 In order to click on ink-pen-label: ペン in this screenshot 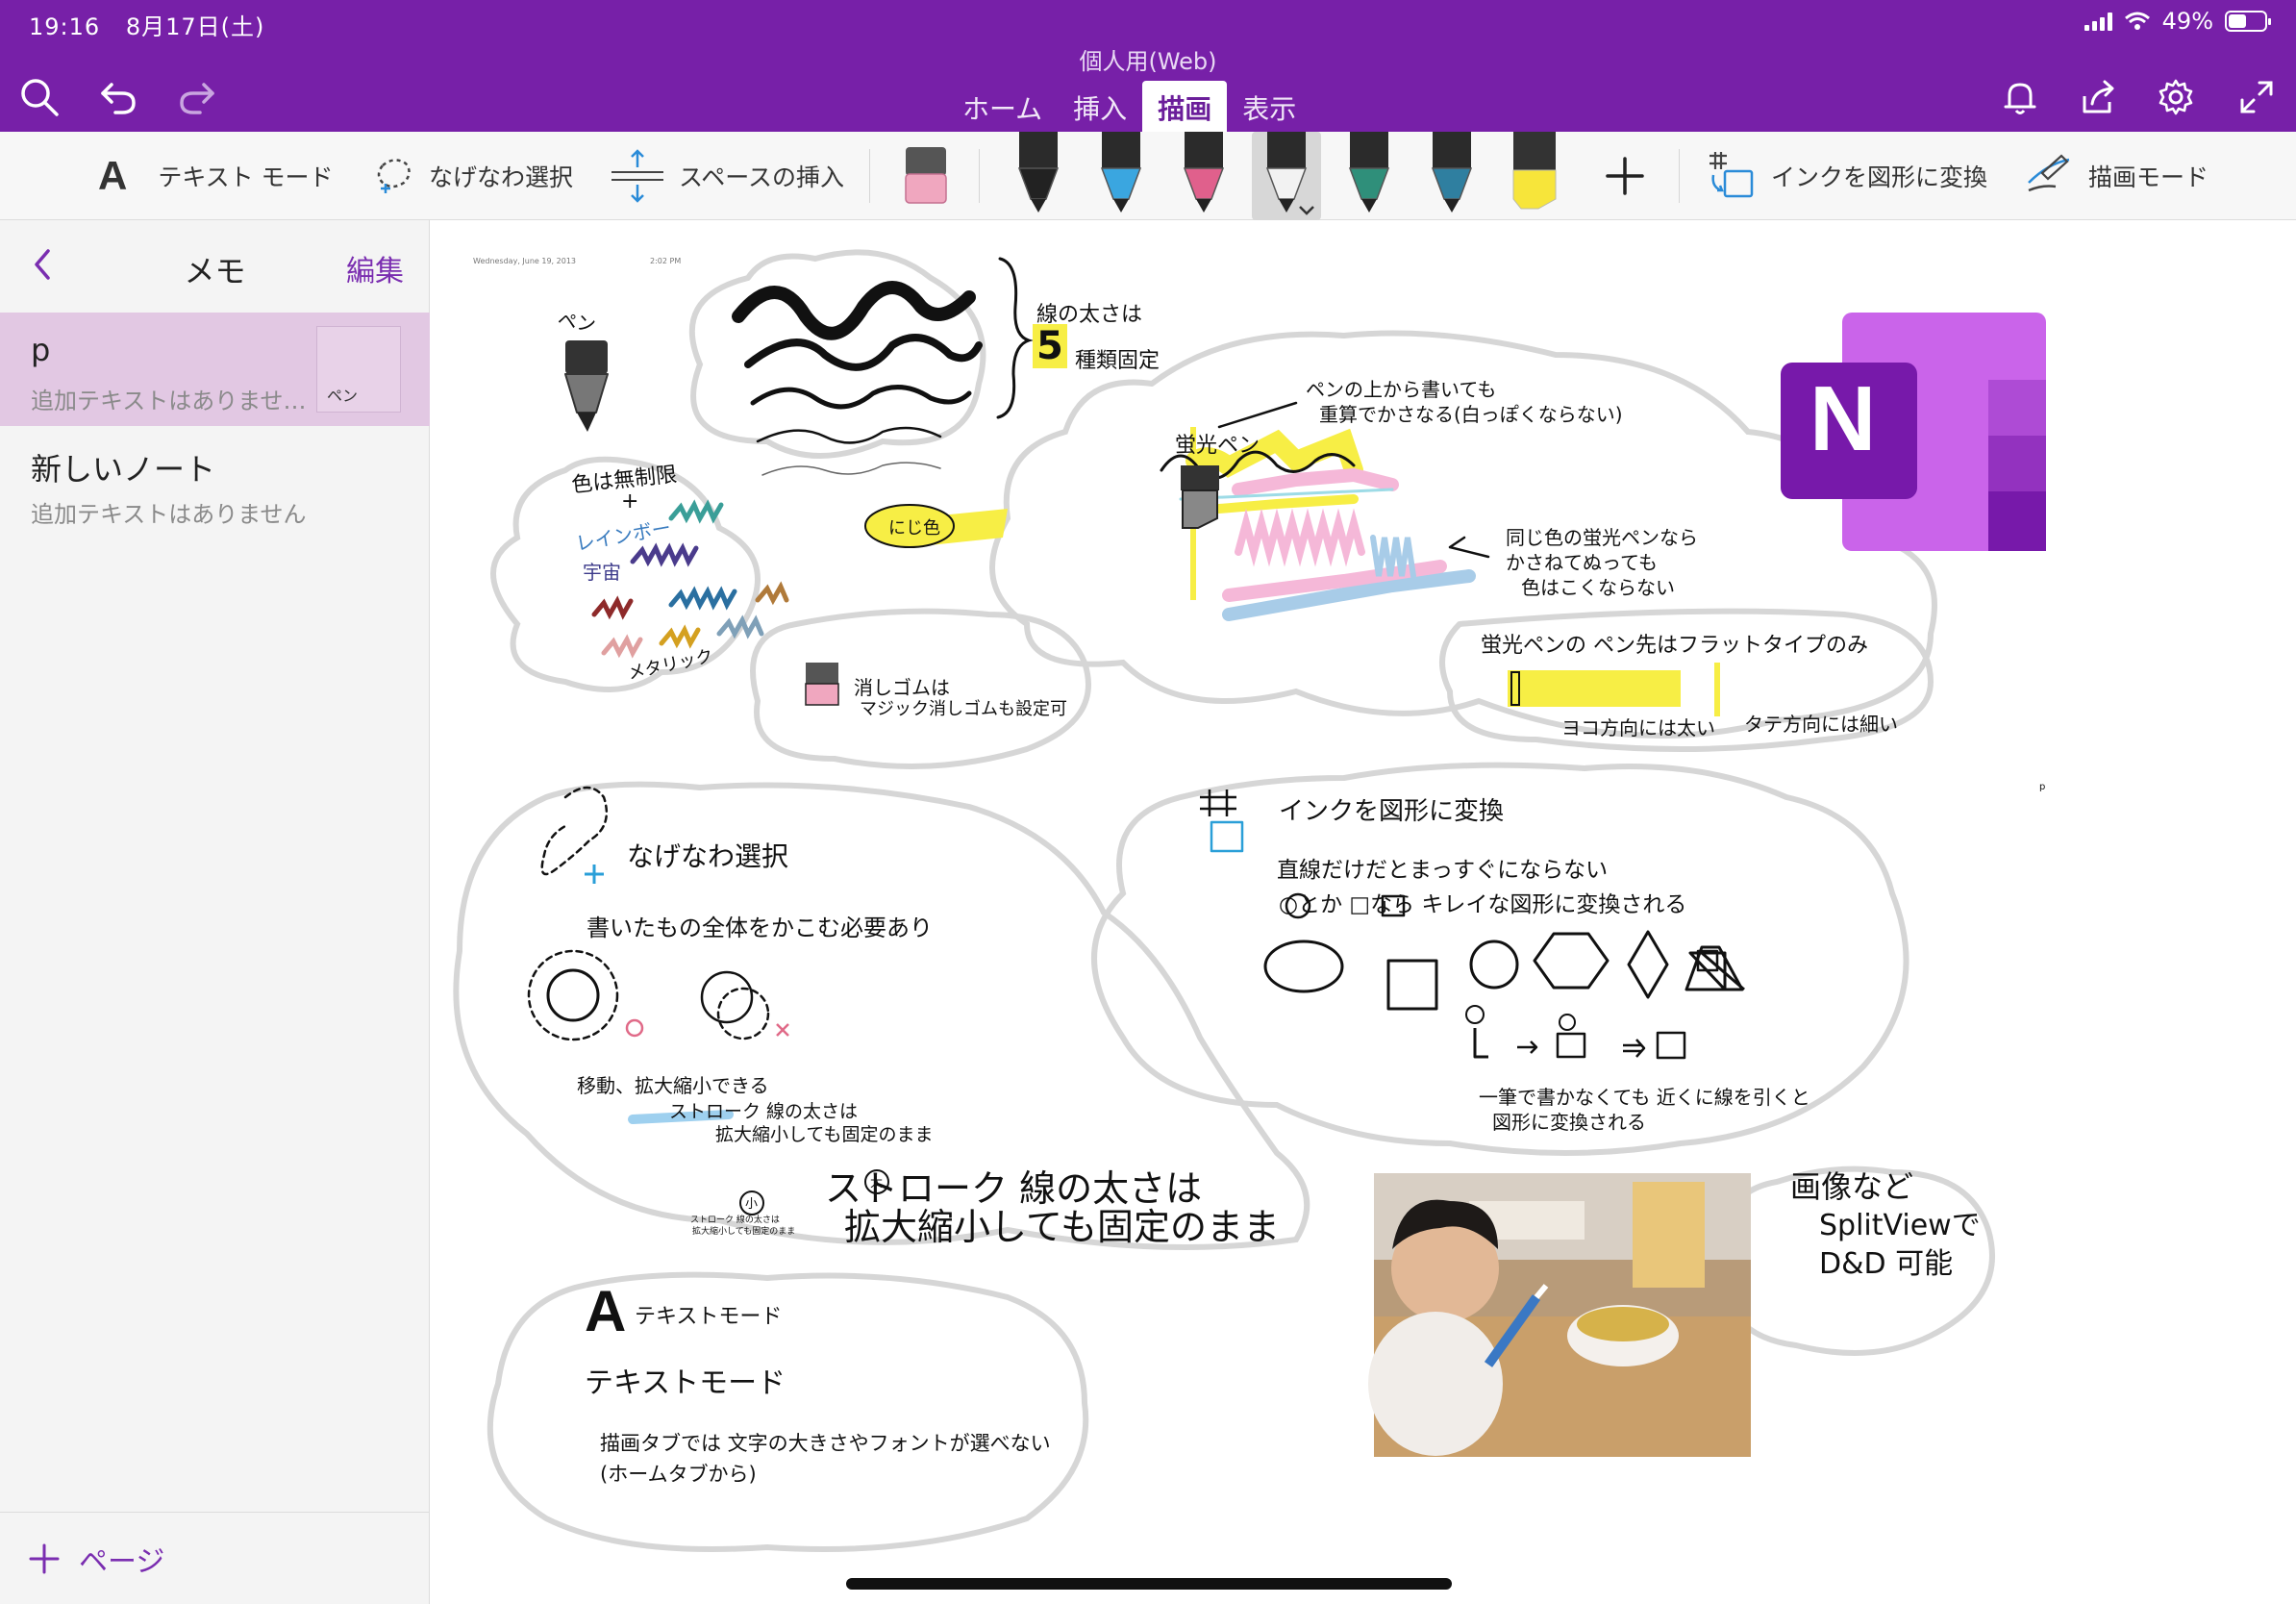, I will do `click(577, 322)`.